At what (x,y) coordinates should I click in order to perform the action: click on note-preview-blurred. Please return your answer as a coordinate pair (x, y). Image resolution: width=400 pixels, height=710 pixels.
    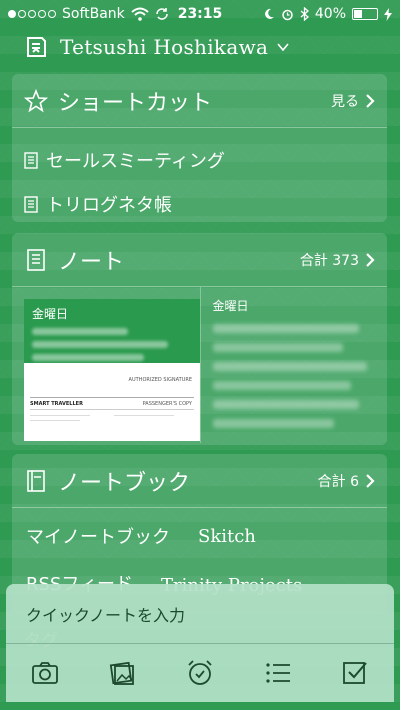
    Looking at the image, I should click on (294, 376).